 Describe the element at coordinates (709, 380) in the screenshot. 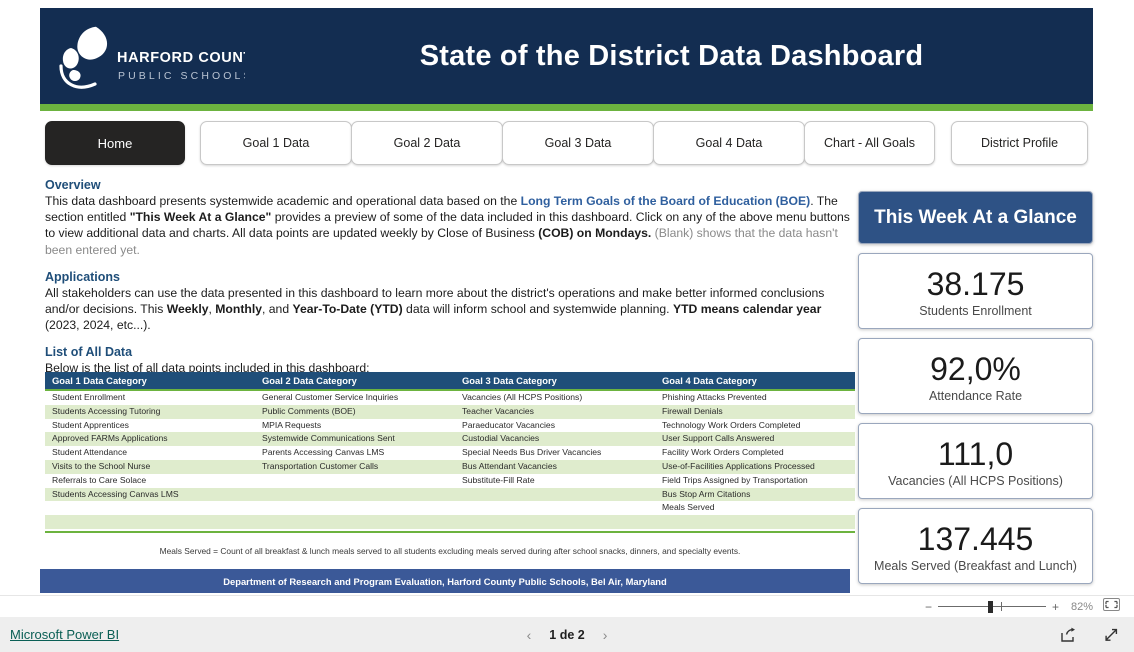

I see `table-column-header: Goal 4 Data Category` at that location.